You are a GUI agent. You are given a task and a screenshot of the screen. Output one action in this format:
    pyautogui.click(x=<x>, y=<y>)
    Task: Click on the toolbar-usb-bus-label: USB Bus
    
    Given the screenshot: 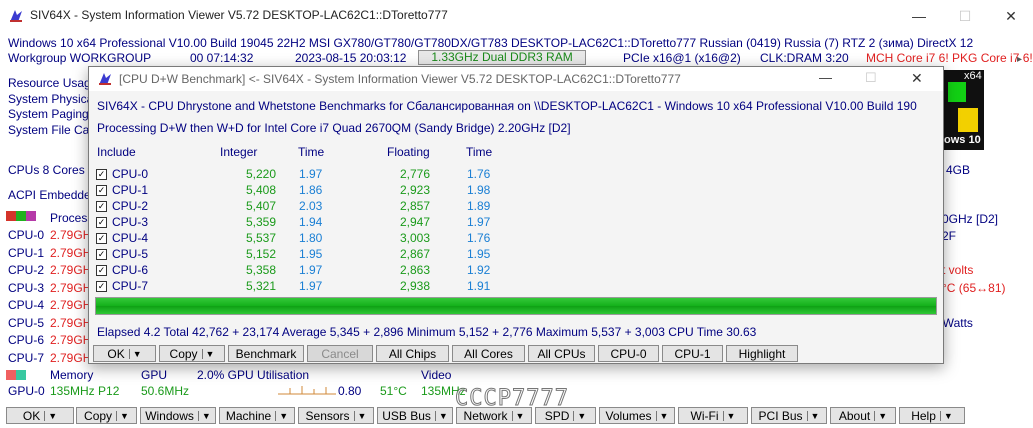 What is the action you would take?
    pyautogui.click(x=406, y=415)
    